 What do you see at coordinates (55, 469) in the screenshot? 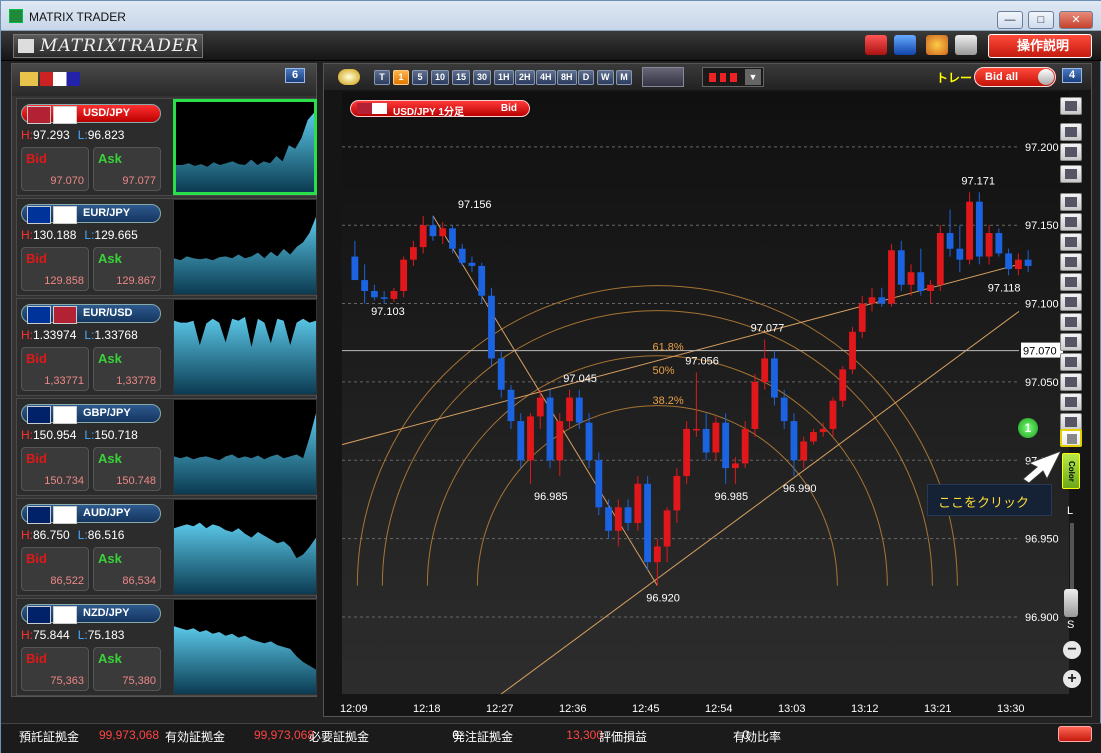
I see `bid-price-button: Bid 150.734` at bounding box center [55, 469].